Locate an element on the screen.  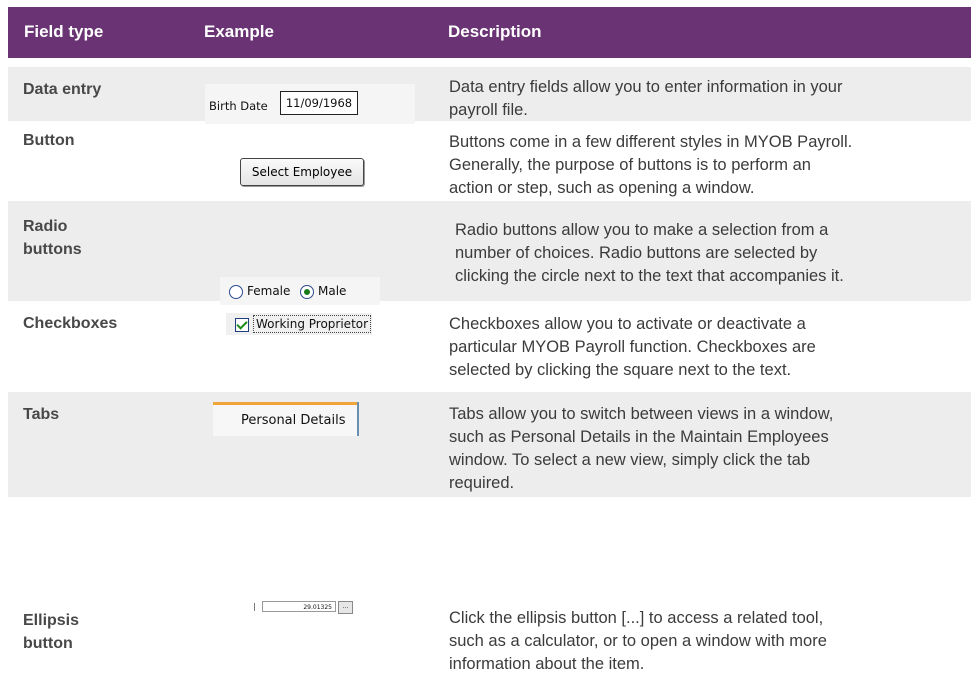
value-field: 29.01325 is located at coordinates (299, 606).